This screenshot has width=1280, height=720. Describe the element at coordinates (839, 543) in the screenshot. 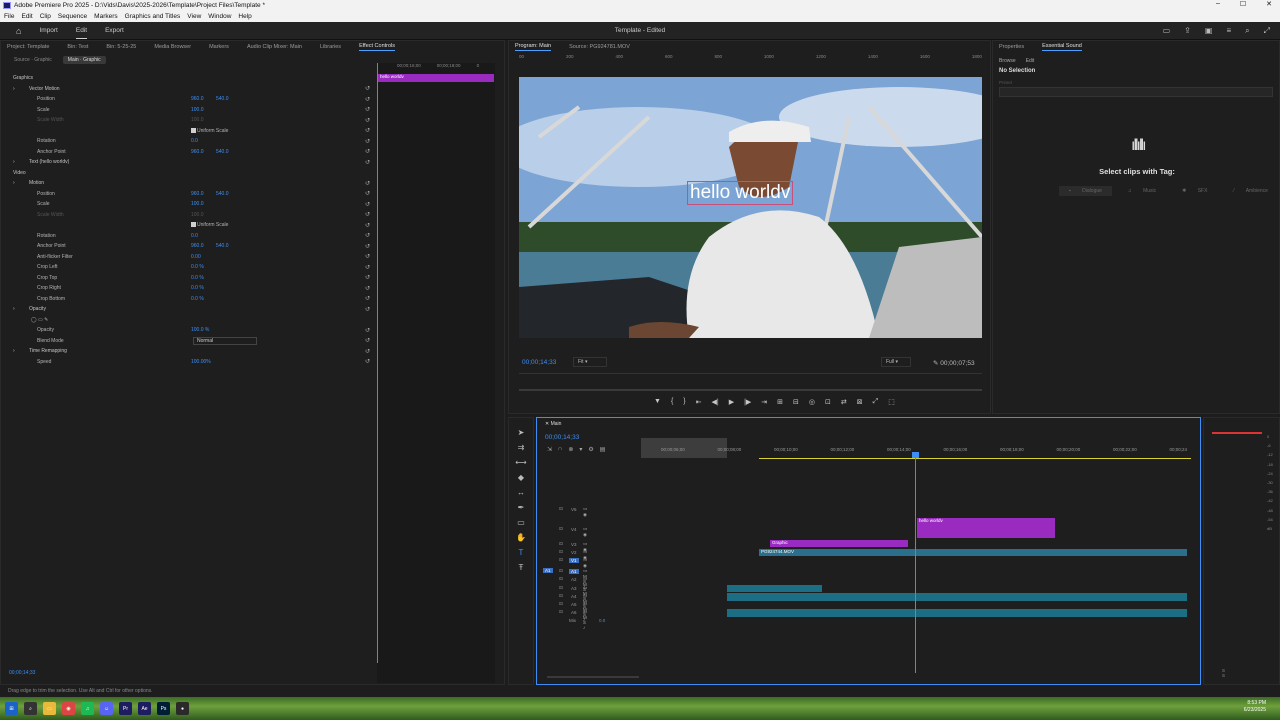

I see `graphic-clip: Graphic` at that location.